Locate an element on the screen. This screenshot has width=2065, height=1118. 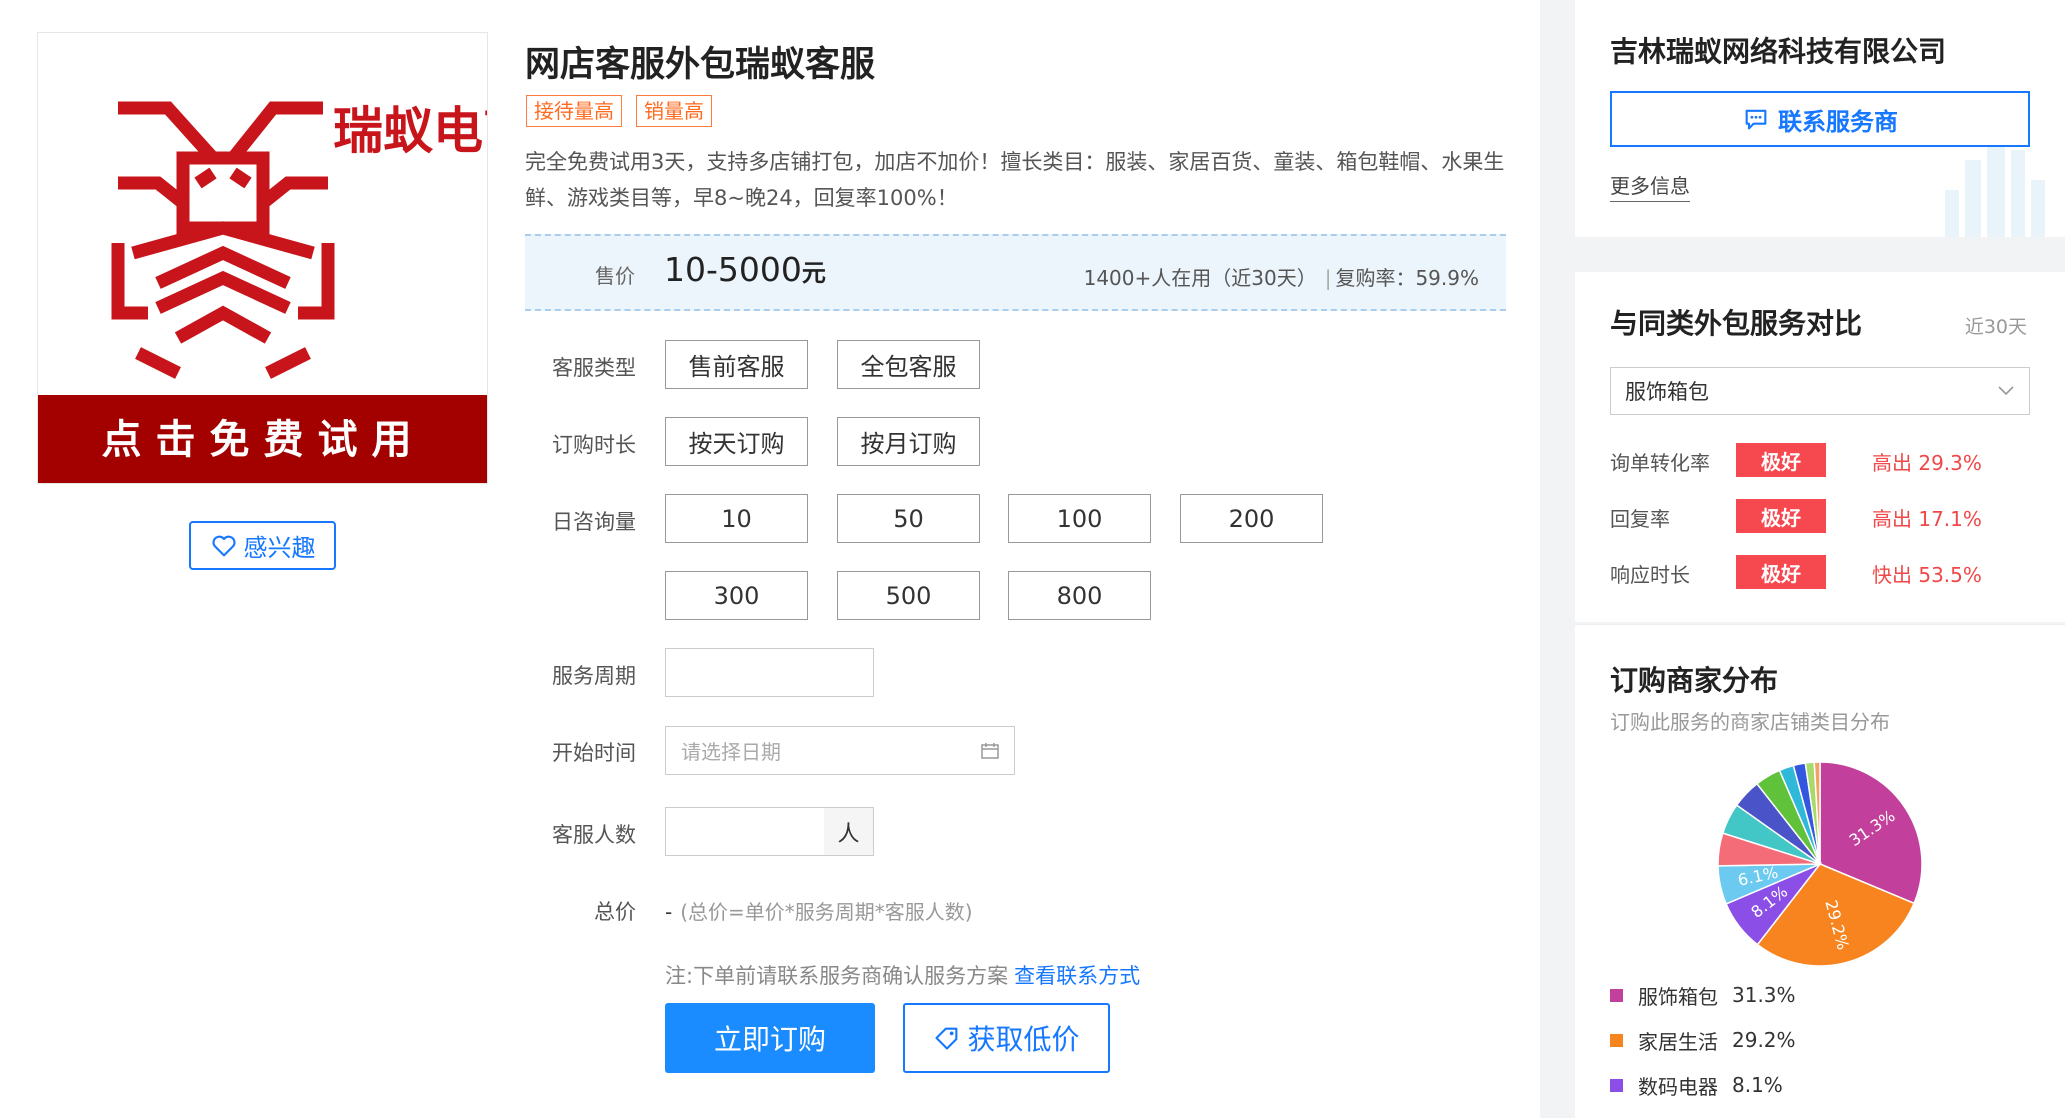
period-label: 服务周期 is located at coordinates (594, 676).